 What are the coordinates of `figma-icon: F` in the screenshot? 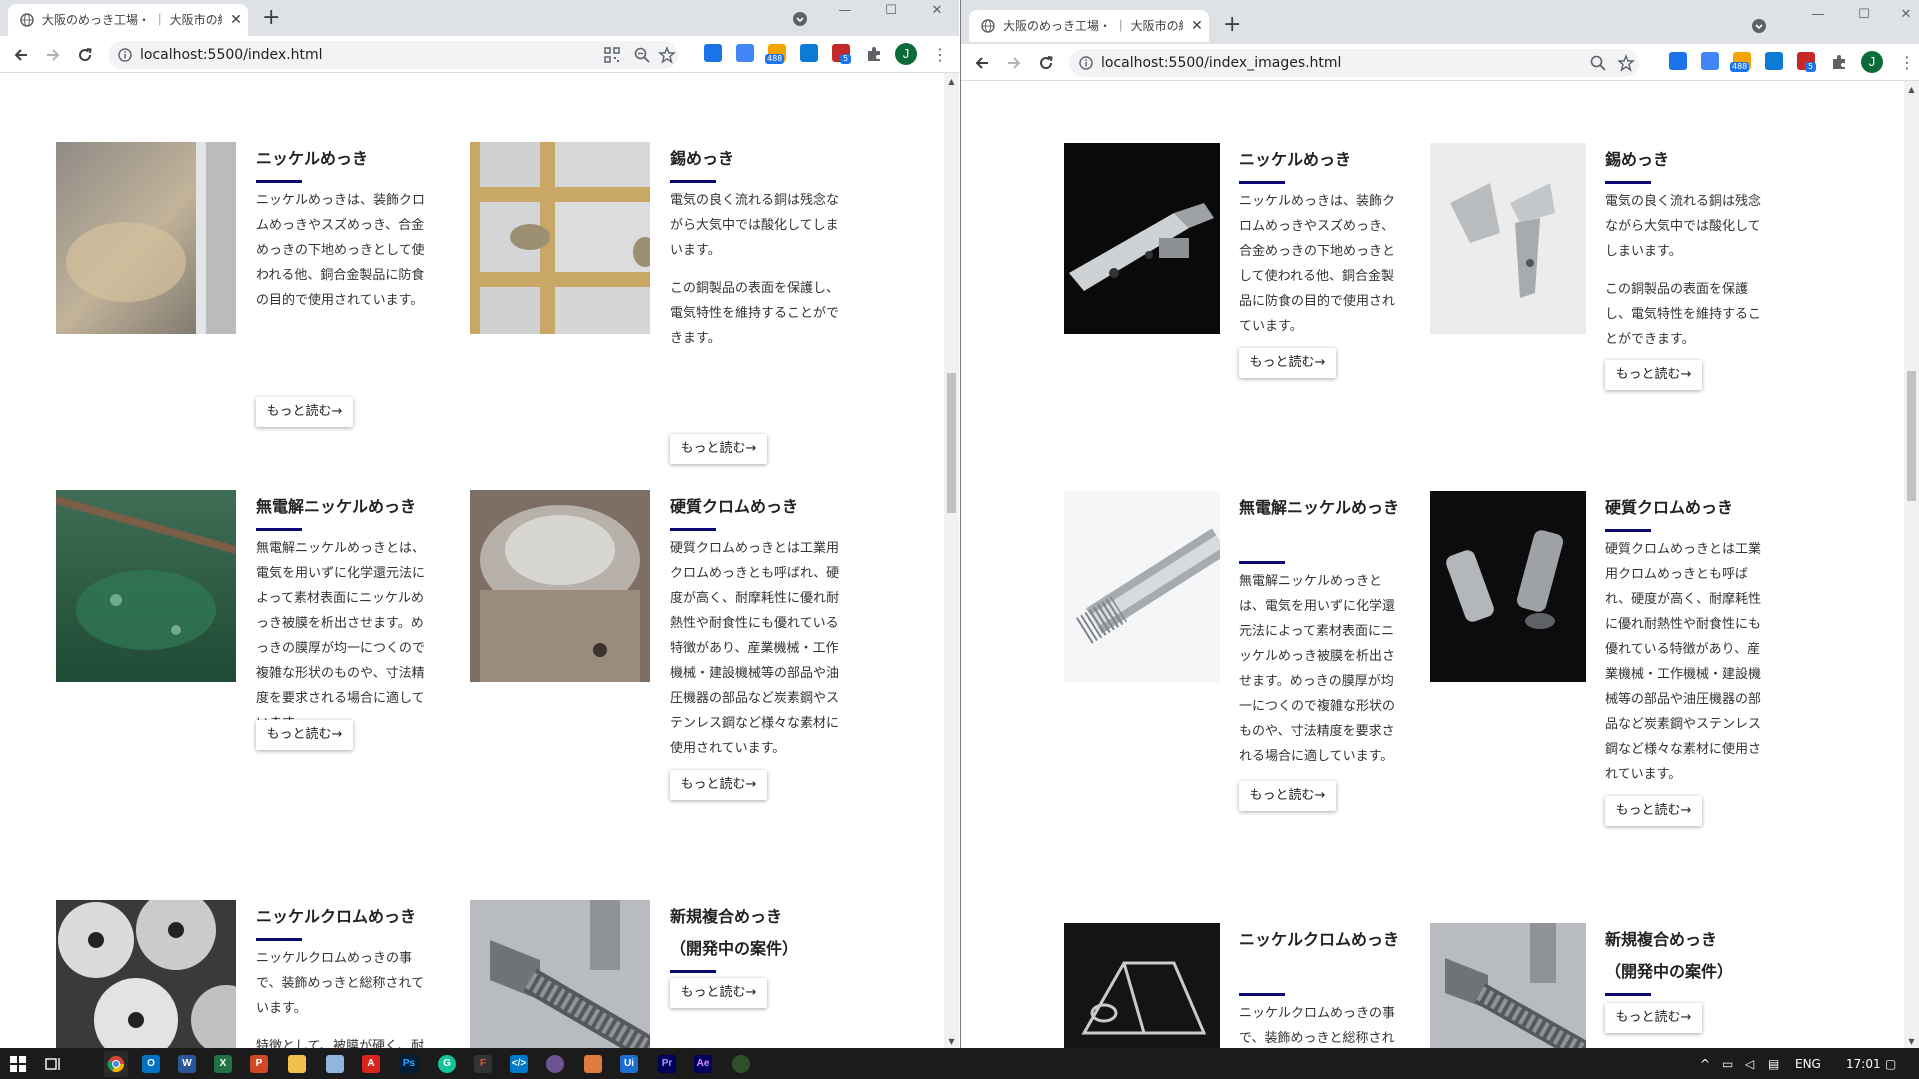 It's located at (483, 1064).